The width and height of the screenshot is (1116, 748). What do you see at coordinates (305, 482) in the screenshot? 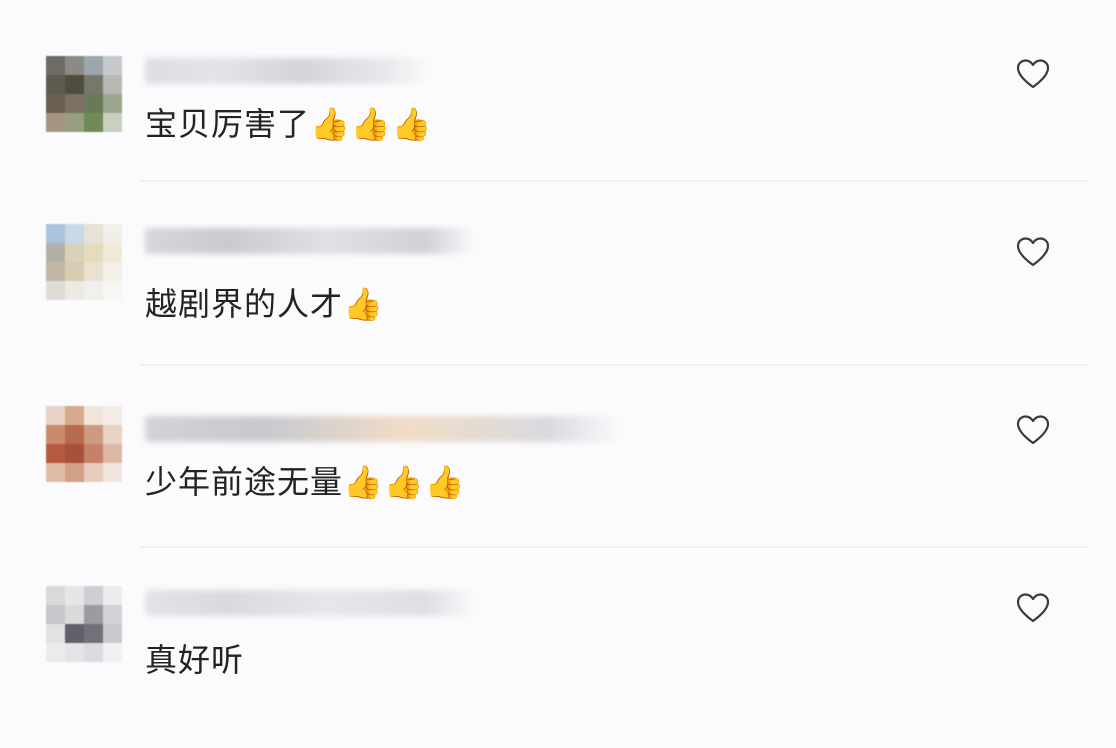
I see `comment-text: 少年前途无量👍👍👍` at bounding box center [305, 482].